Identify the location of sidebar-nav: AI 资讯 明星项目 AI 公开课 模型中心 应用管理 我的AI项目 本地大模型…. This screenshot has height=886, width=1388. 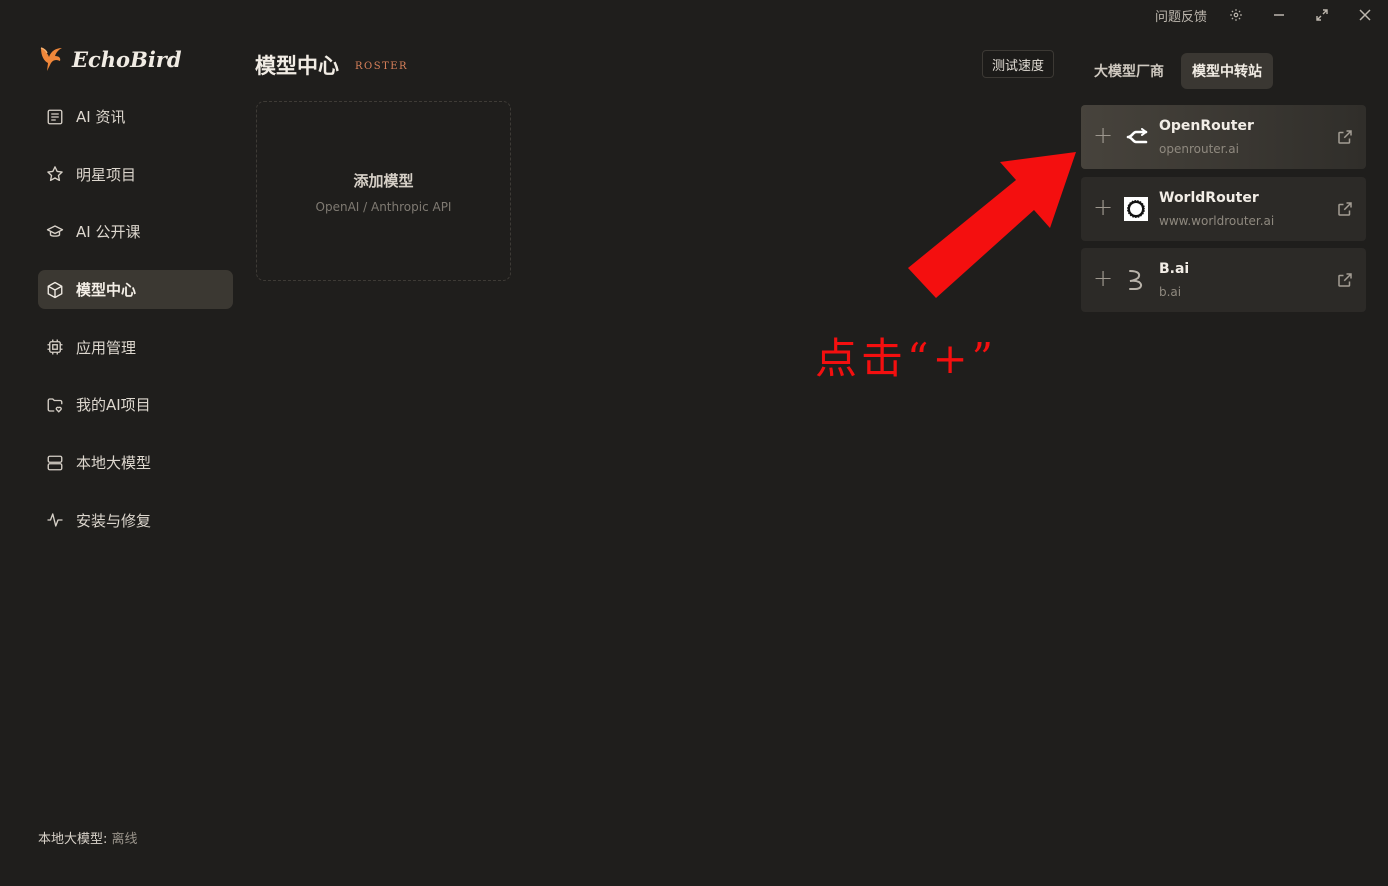
(135, 328).